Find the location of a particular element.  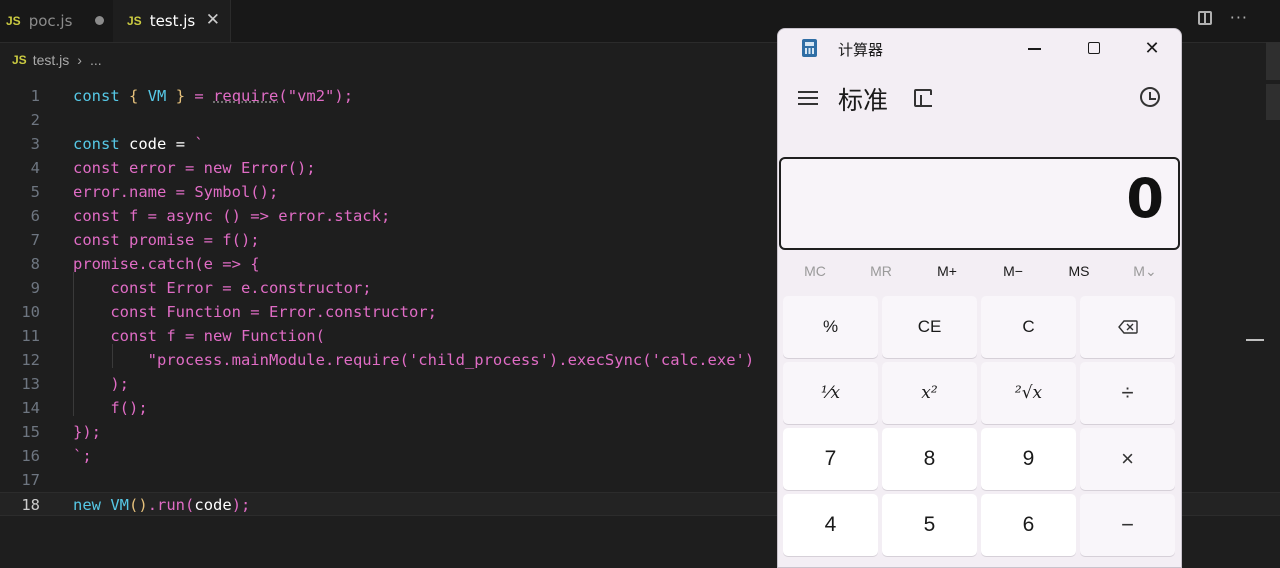

subtract-button: − is located at coordinates (1127, 525).